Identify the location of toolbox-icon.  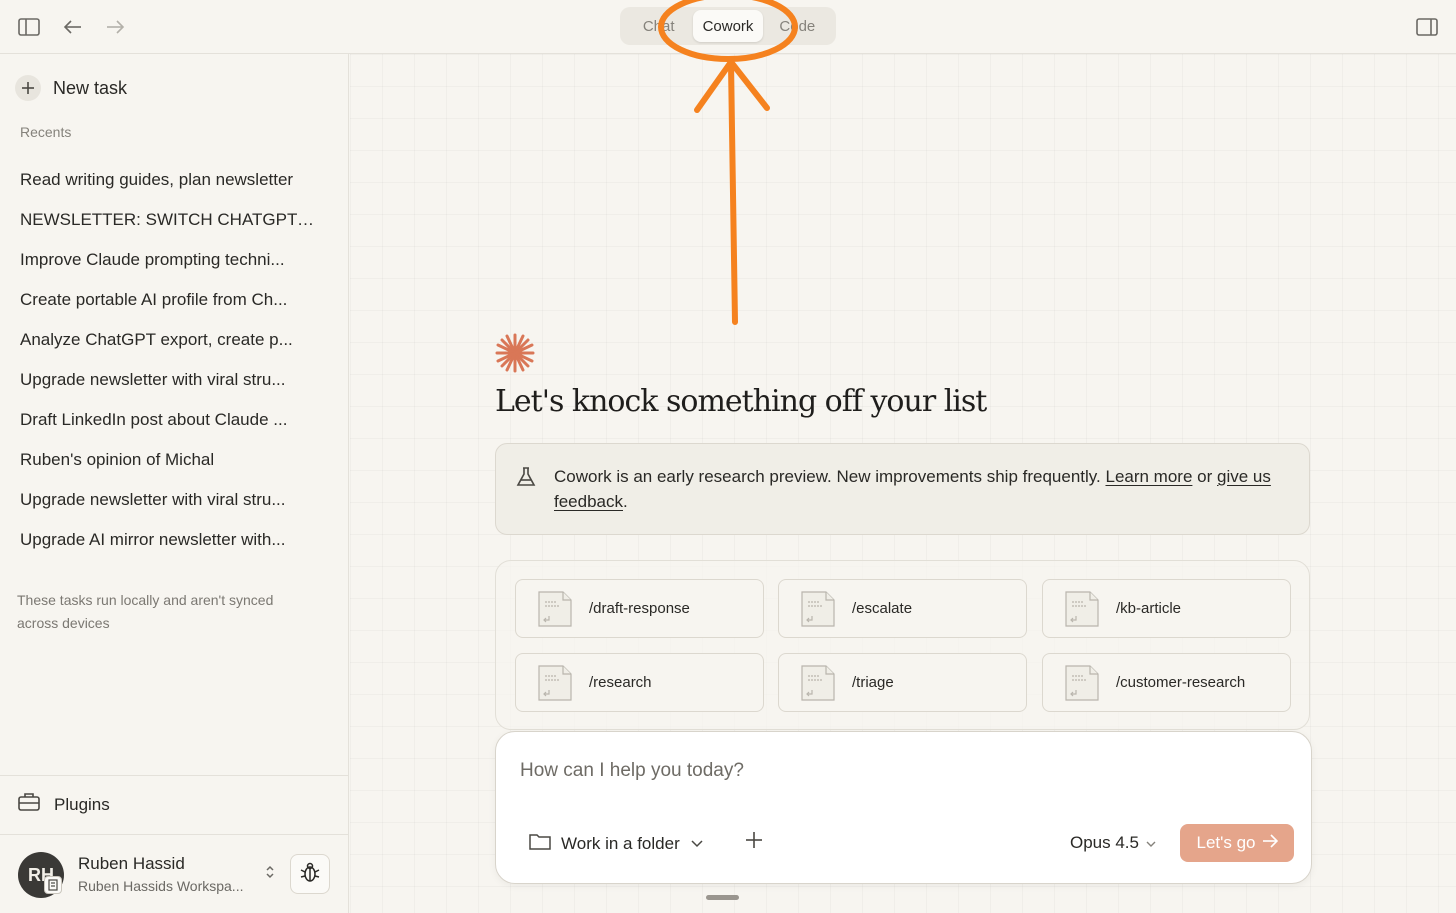
(29, 804).